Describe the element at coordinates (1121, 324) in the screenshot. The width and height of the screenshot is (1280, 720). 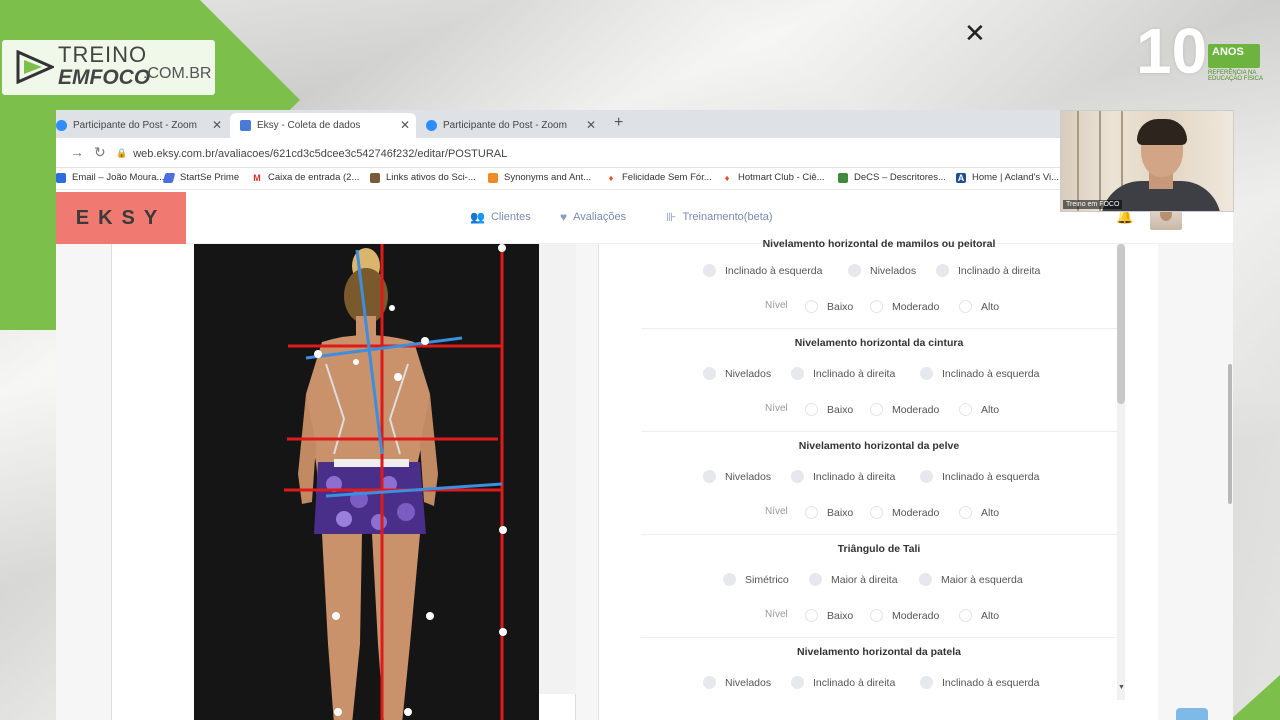
I see `scroll-thumb` at that location.